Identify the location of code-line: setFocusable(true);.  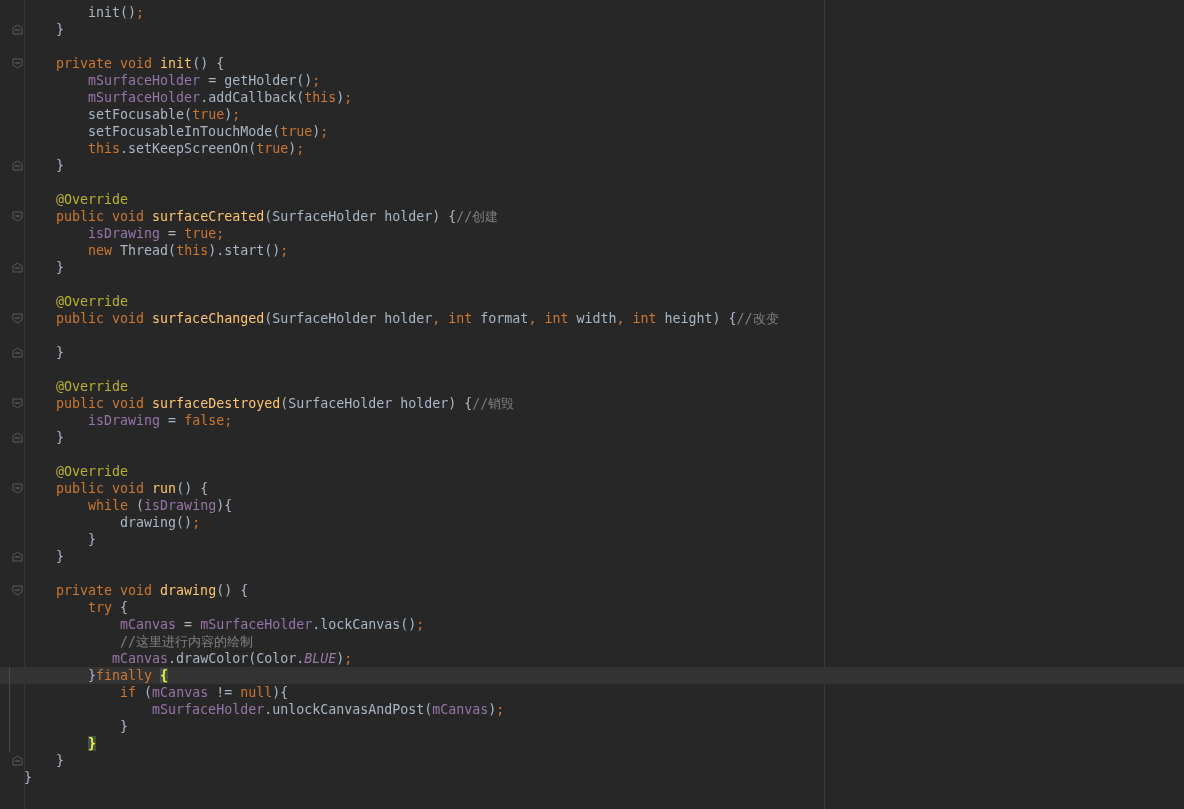
(164, 114).